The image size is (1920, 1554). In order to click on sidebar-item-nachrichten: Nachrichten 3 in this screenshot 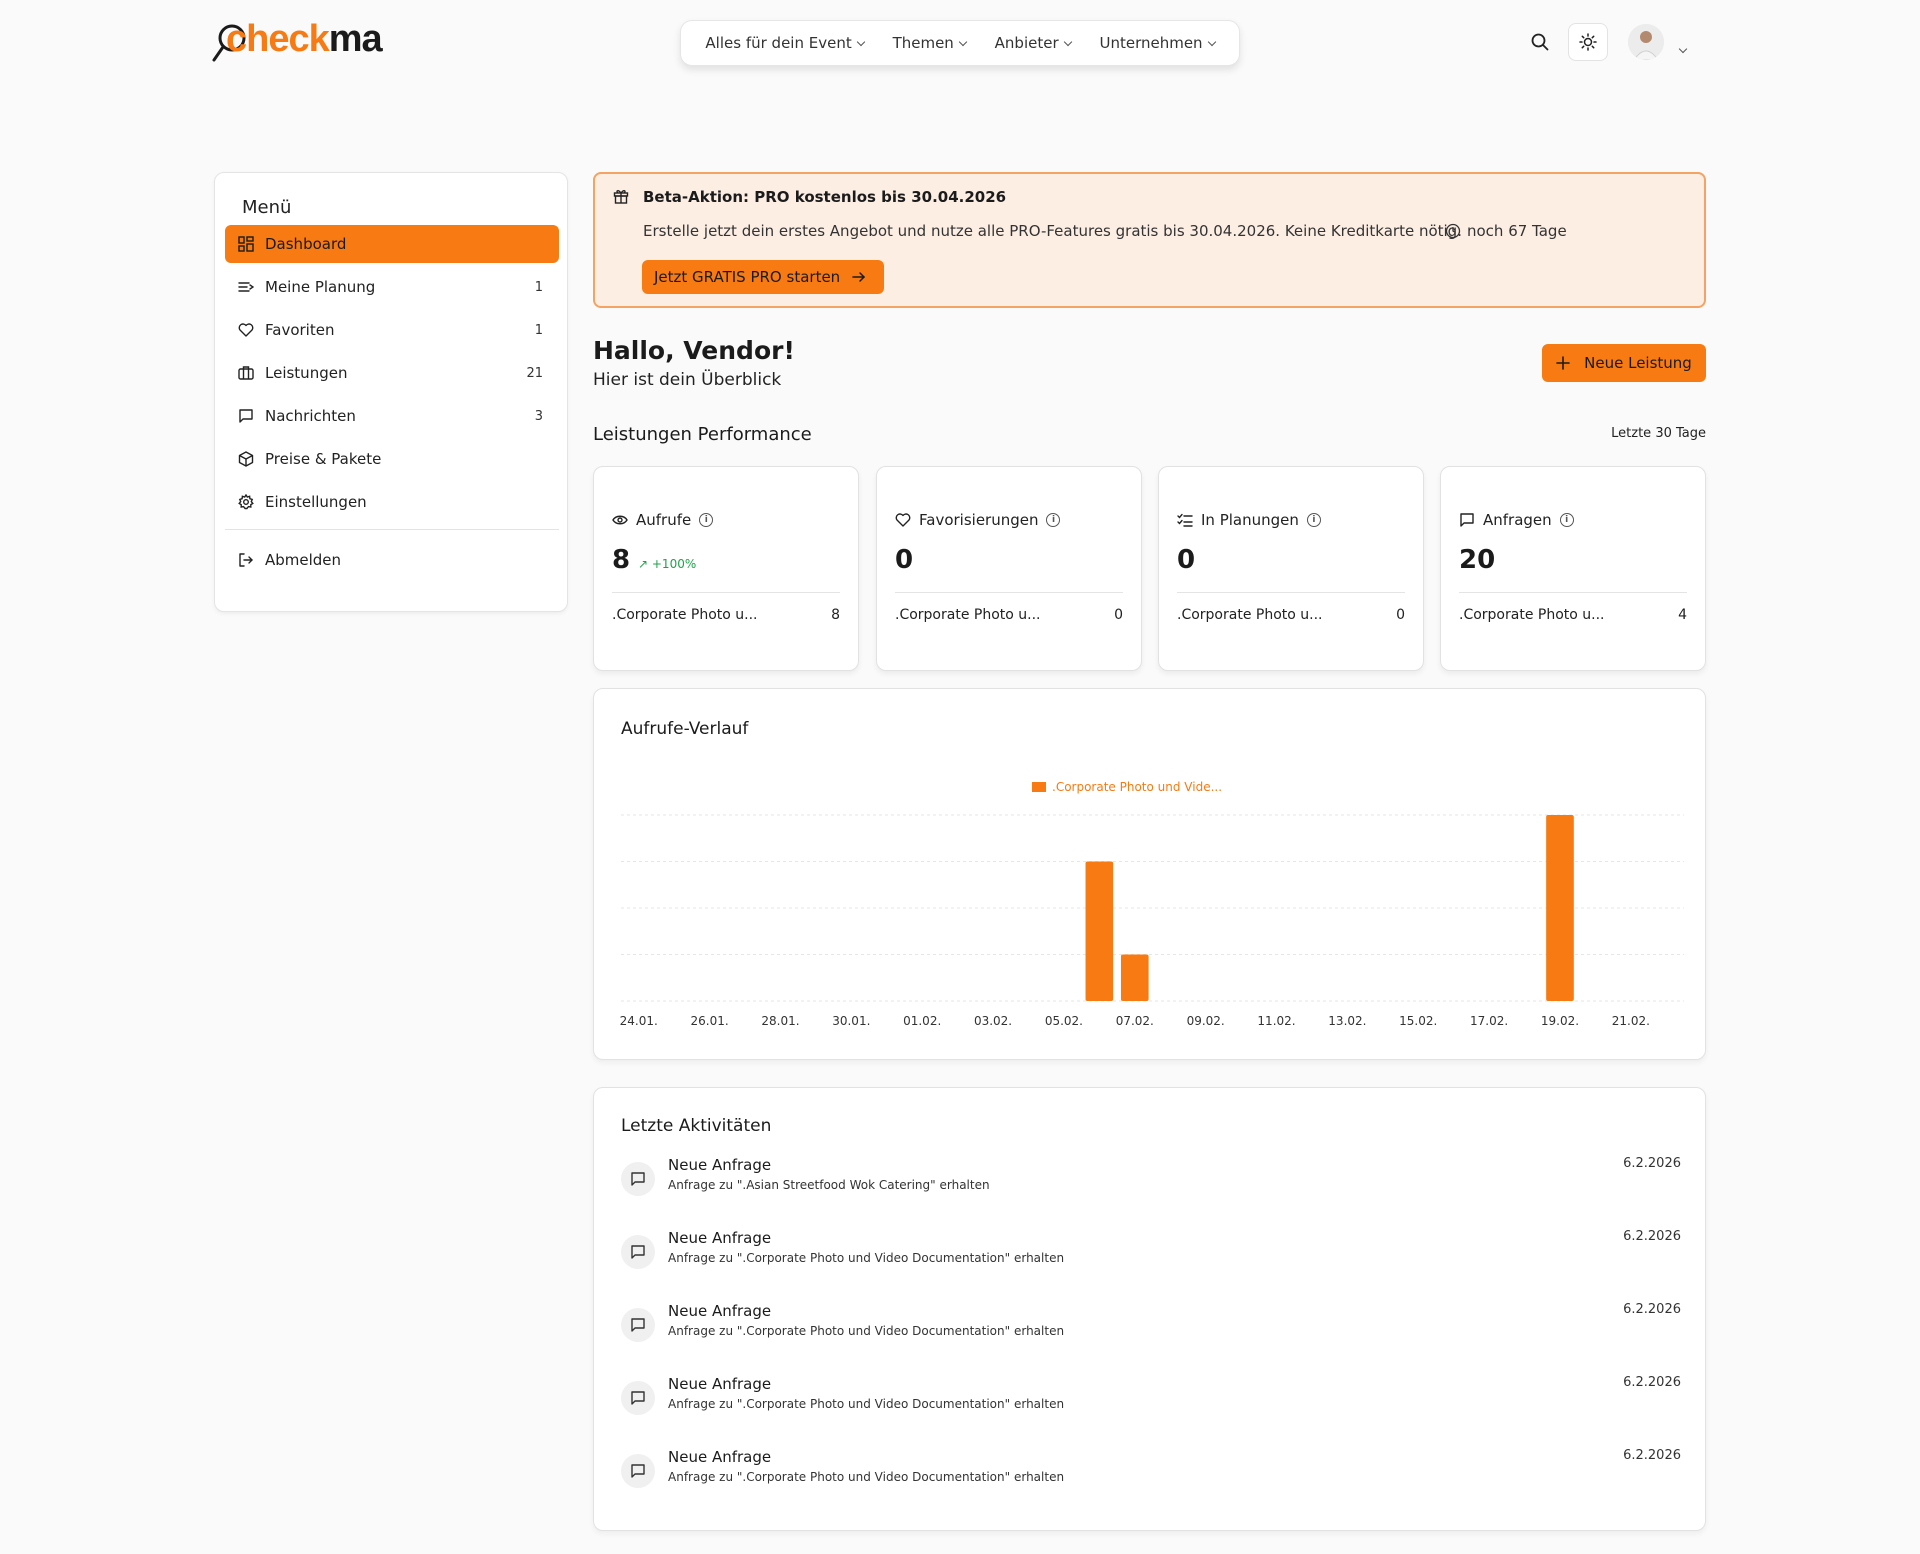, I will do `click(392, 416)`.